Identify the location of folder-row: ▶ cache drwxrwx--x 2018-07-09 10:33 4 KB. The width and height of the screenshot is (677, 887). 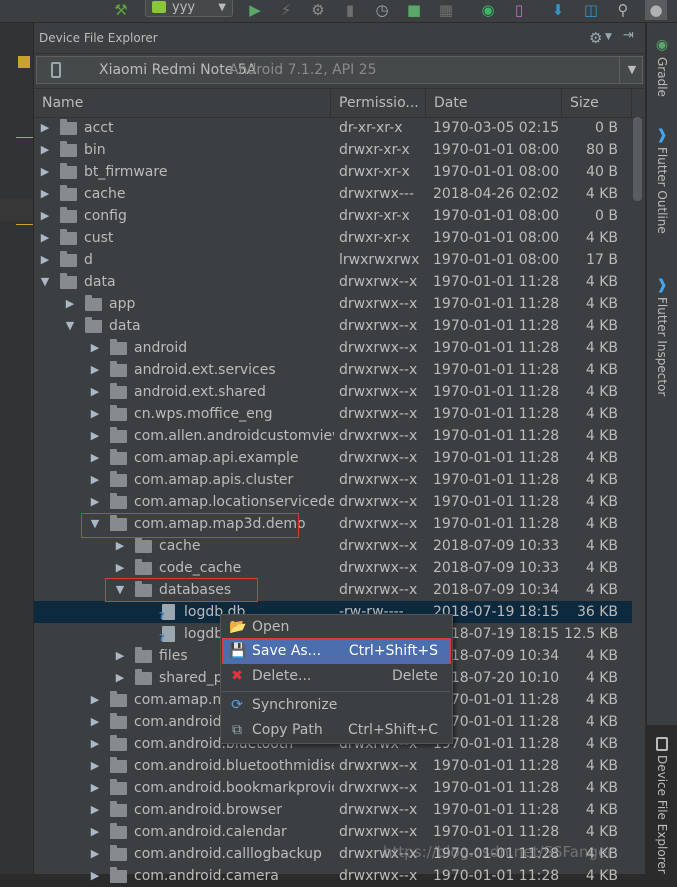
(333, 546).